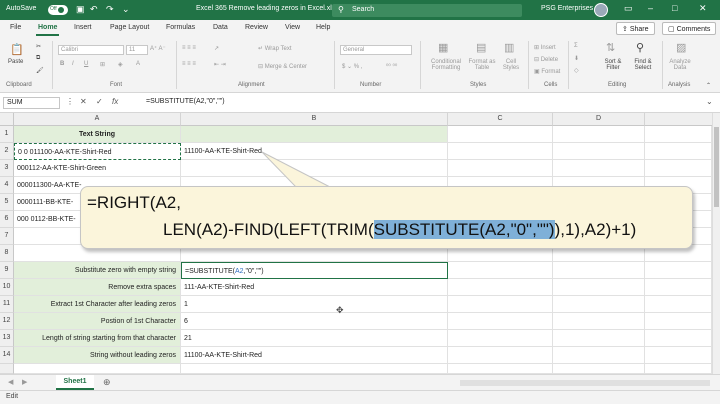  Describe the element at coordinates (268, 229) in the screenshot. I see `callout-formula-start: LEN(A2)-FIND(LEFT(TRIM(` at that location.